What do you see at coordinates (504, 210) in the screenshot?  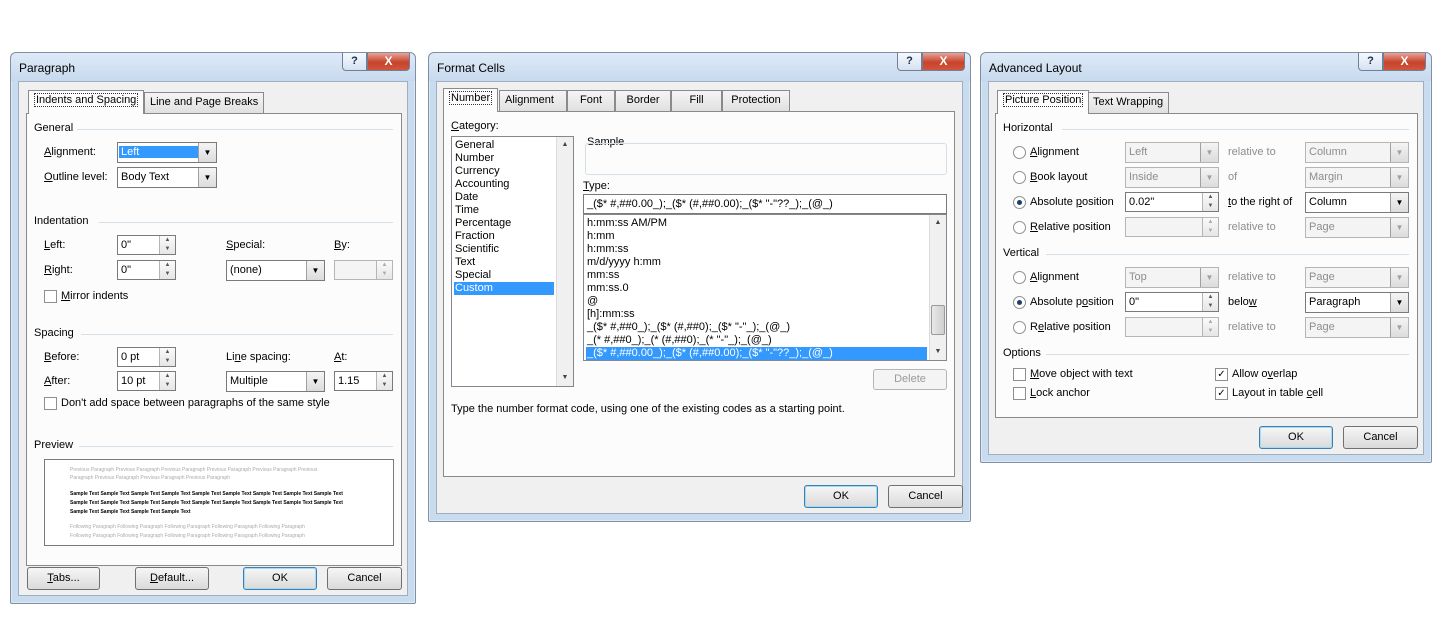 I see `category-item: Time` at bounding box center [504, 210].